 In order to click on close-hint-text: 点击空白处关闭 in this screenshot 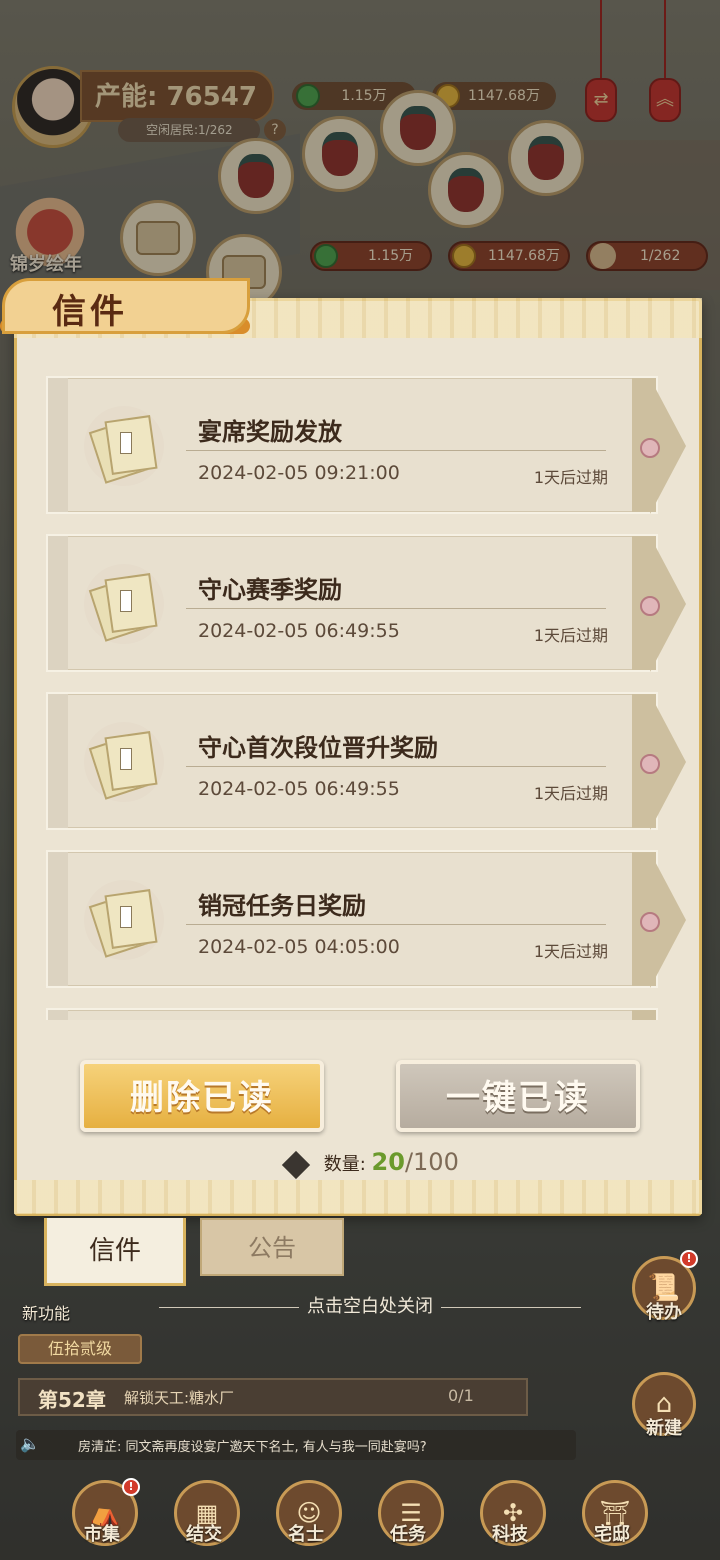, I will do `click(370, 1306)`.